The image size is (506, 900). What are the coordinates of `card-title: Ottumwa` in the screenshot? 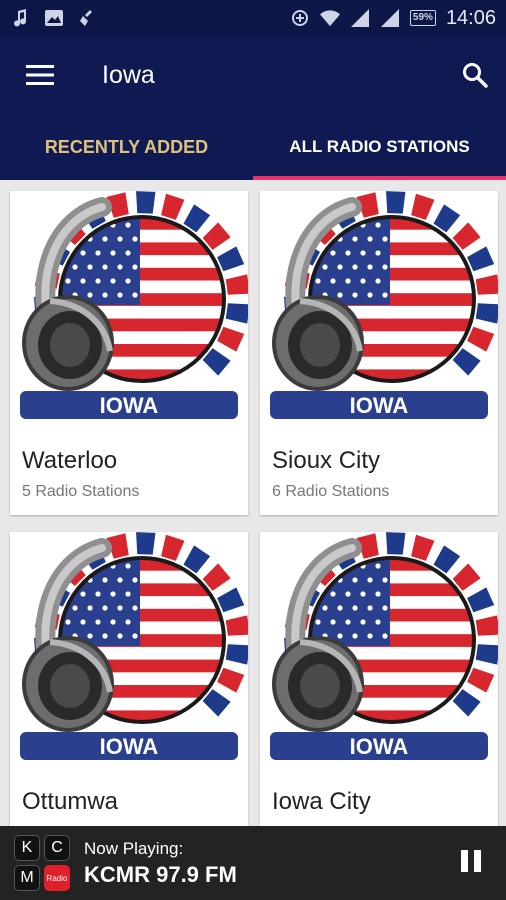 It's located at (70, 801).